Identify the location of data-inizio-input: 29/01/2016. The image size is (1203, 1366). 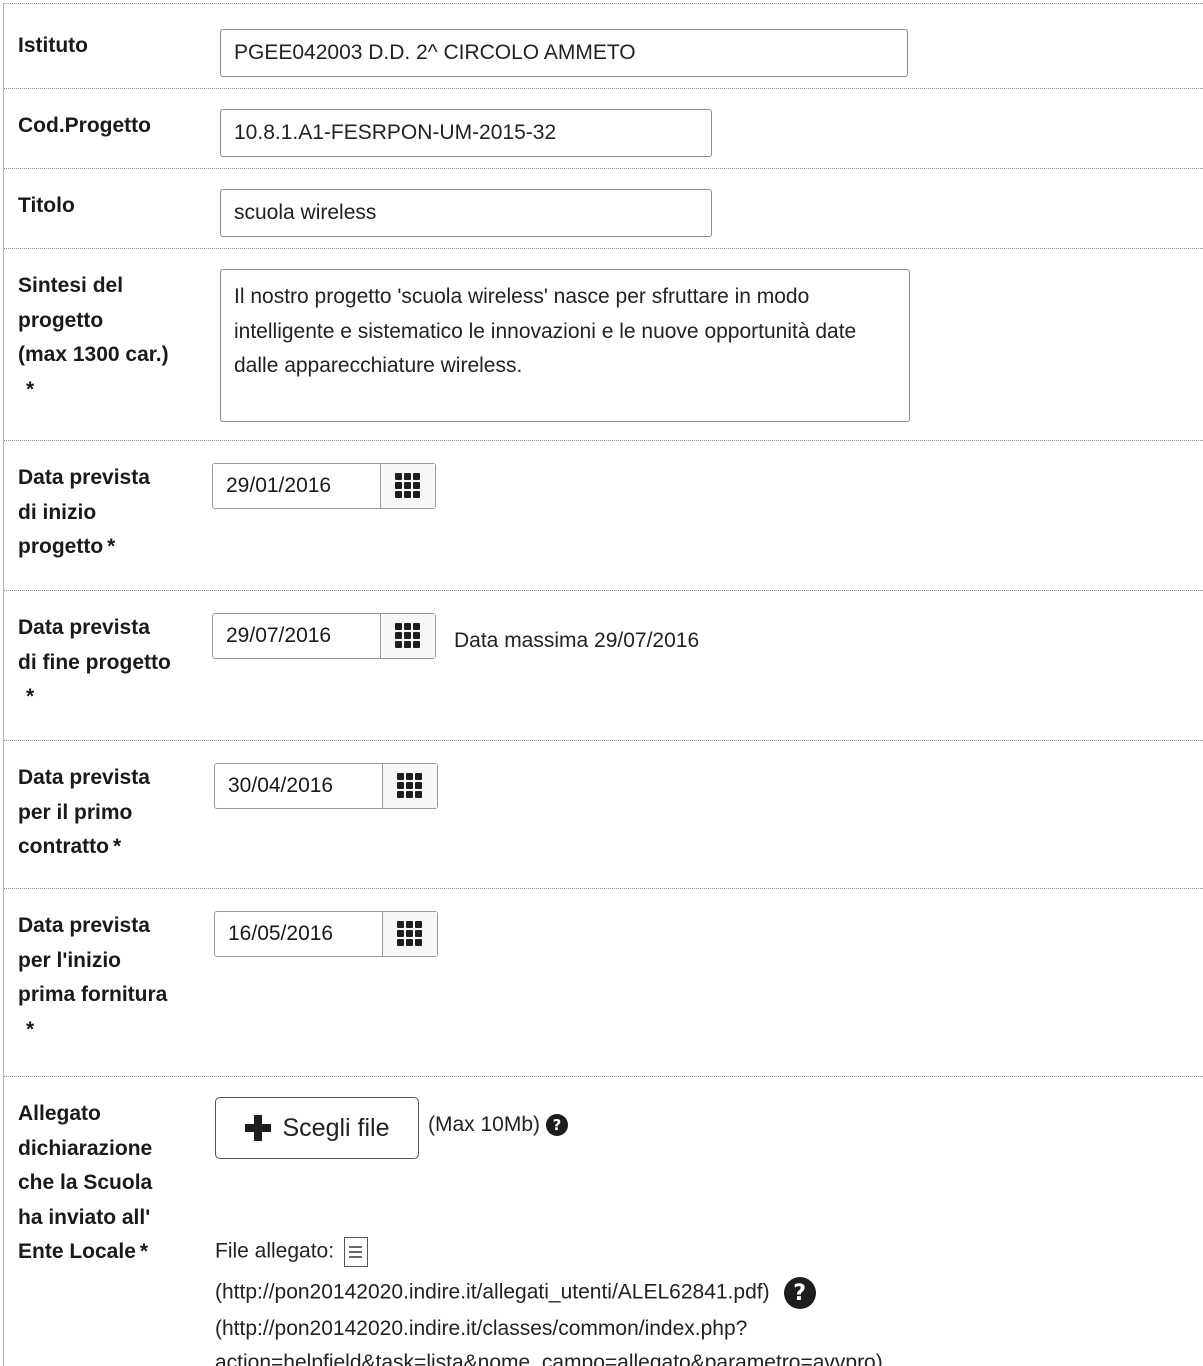
(297, 486).